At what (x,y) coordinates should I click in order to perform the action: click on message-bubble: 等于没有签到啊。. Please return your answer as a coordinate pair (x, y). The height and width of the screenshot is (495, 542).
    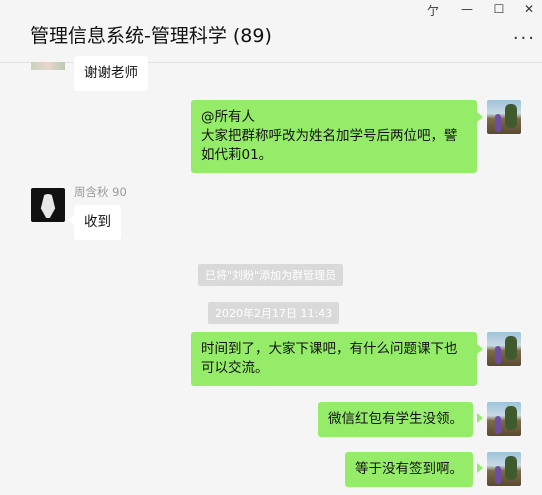
    Looking at the image, I should click on (409, 469).